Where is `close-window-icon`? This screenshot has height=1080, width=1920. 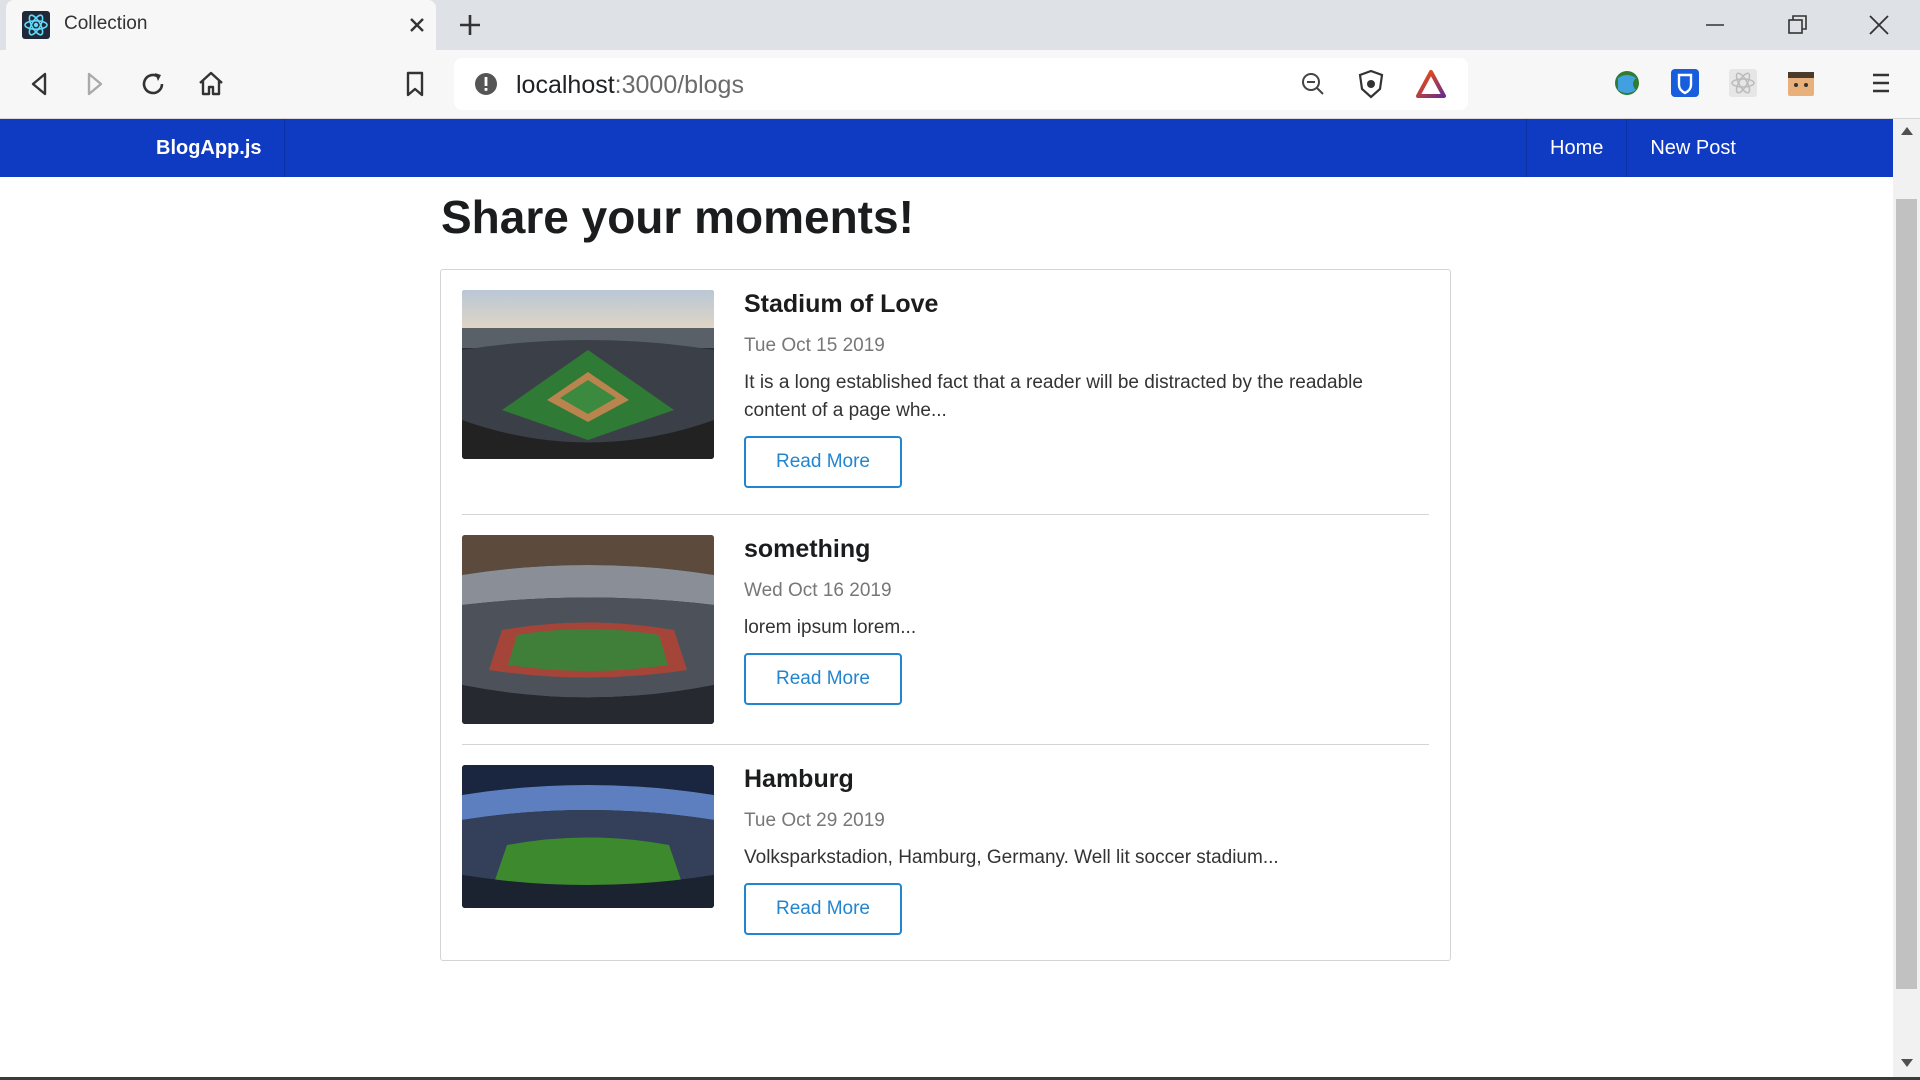 close-window-icon is located at coordinates (1879, 25).